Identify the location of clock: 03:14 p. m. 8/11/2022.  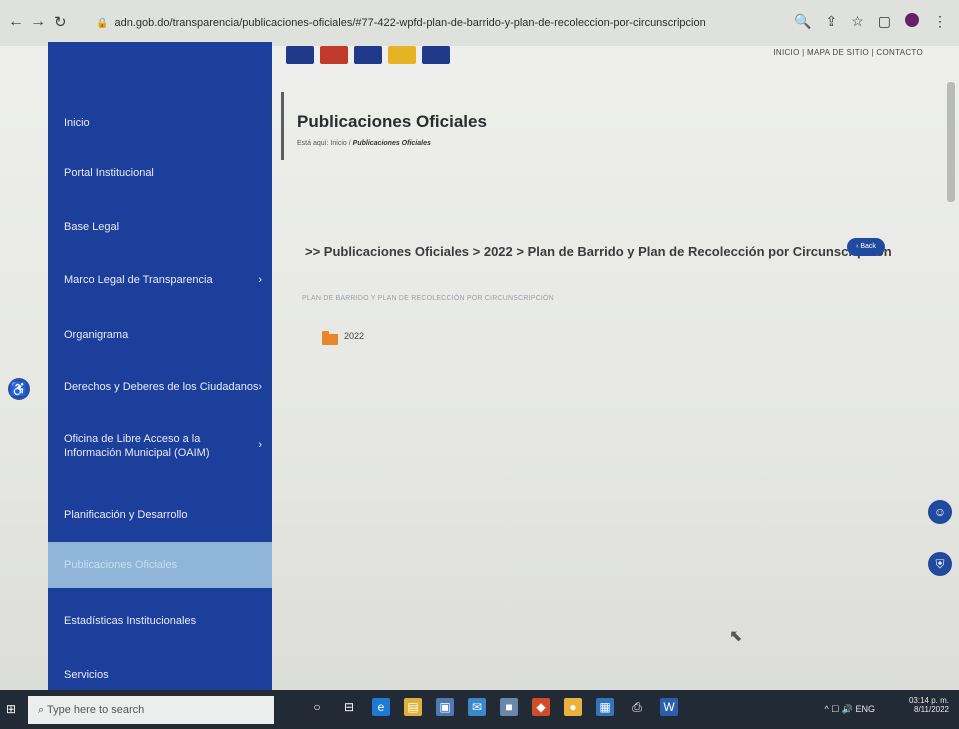
(929, 705).